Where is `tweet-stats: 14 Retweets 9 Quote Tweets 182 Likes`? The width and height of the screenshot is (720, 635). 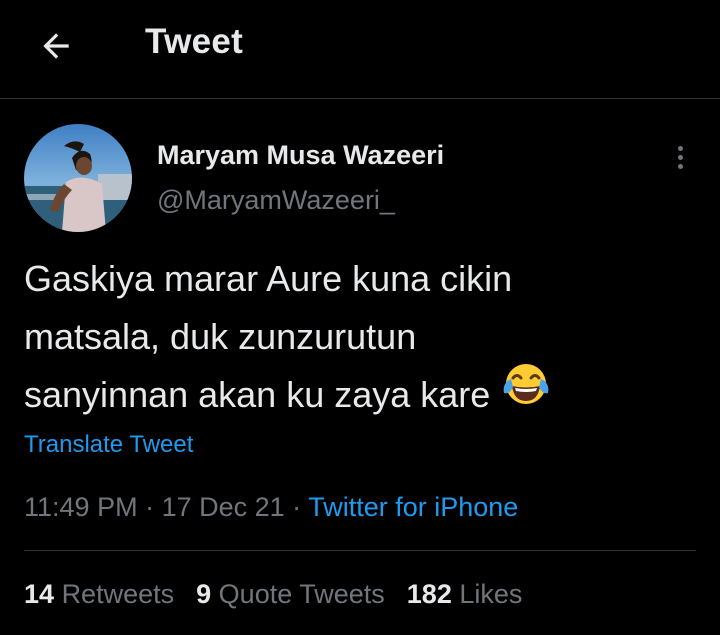
tweet-stats: 14 Retweets 9 Quote Tweets 182 Likes is located at coordinates (284, 594).